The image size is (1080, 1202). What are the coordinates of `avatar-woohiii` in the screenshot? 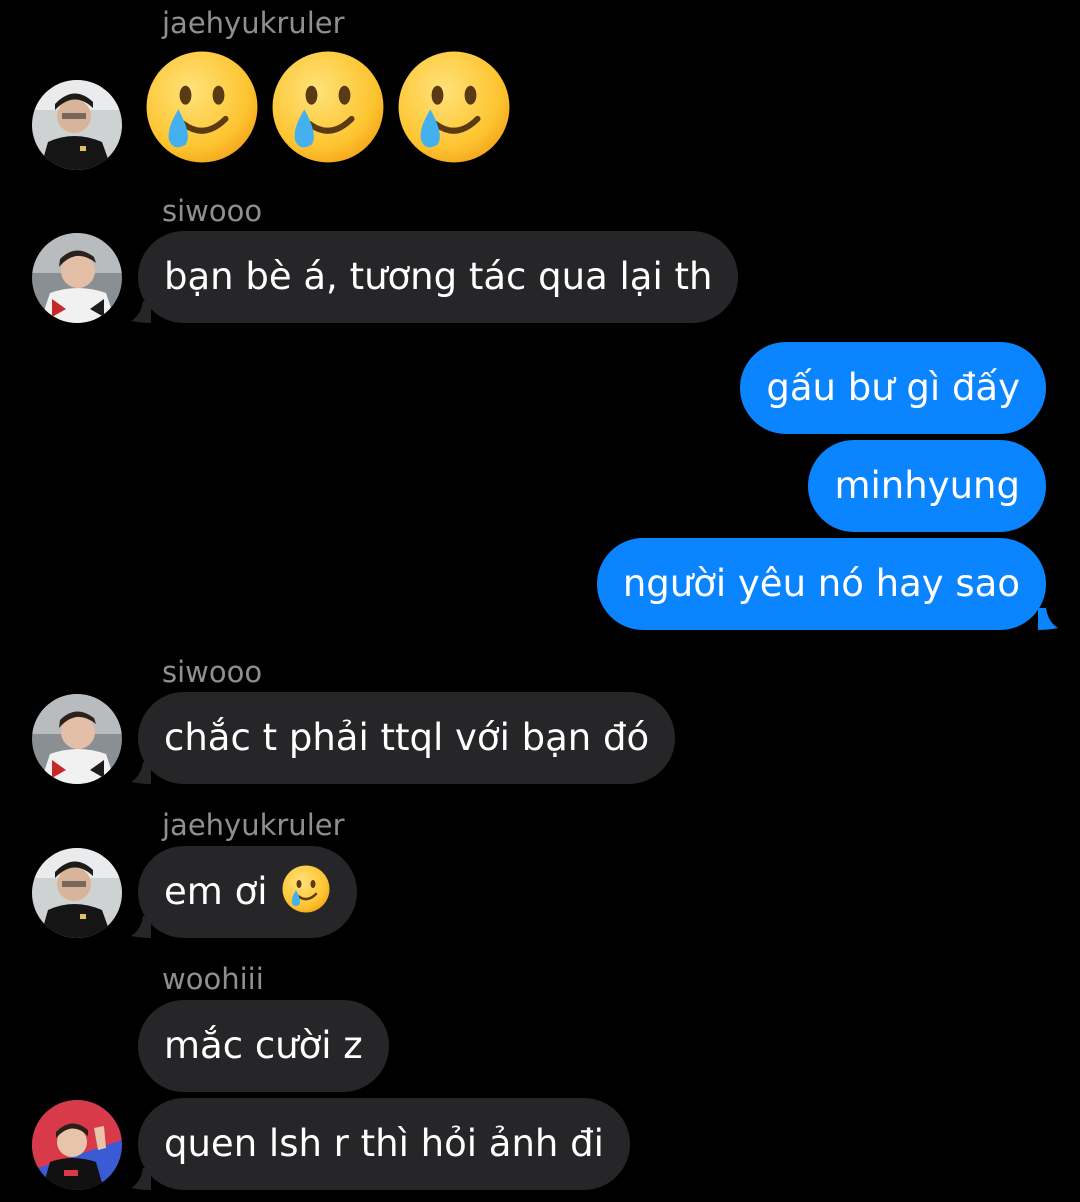 It's located at (77, 1145).